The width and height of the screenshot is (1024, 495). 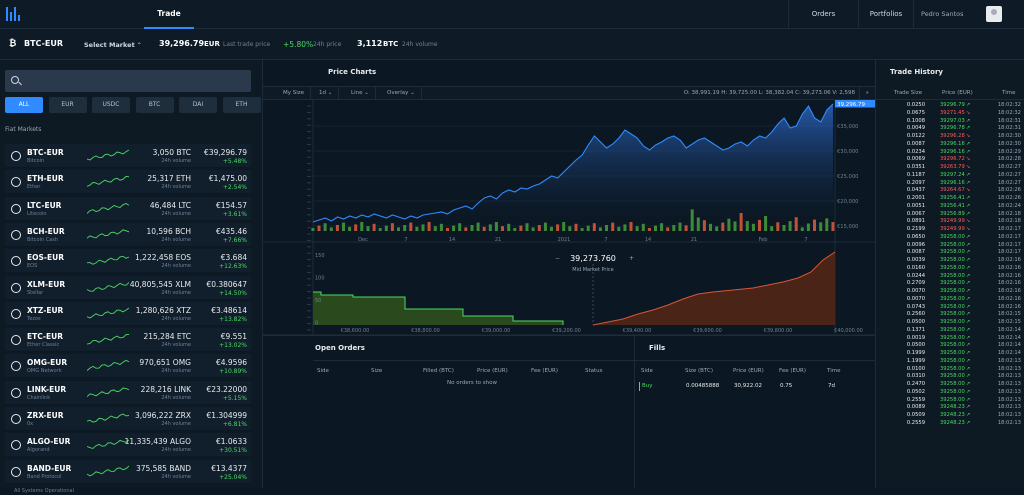 I want to click on market-price: €9.551, so click(x=233, y=337).